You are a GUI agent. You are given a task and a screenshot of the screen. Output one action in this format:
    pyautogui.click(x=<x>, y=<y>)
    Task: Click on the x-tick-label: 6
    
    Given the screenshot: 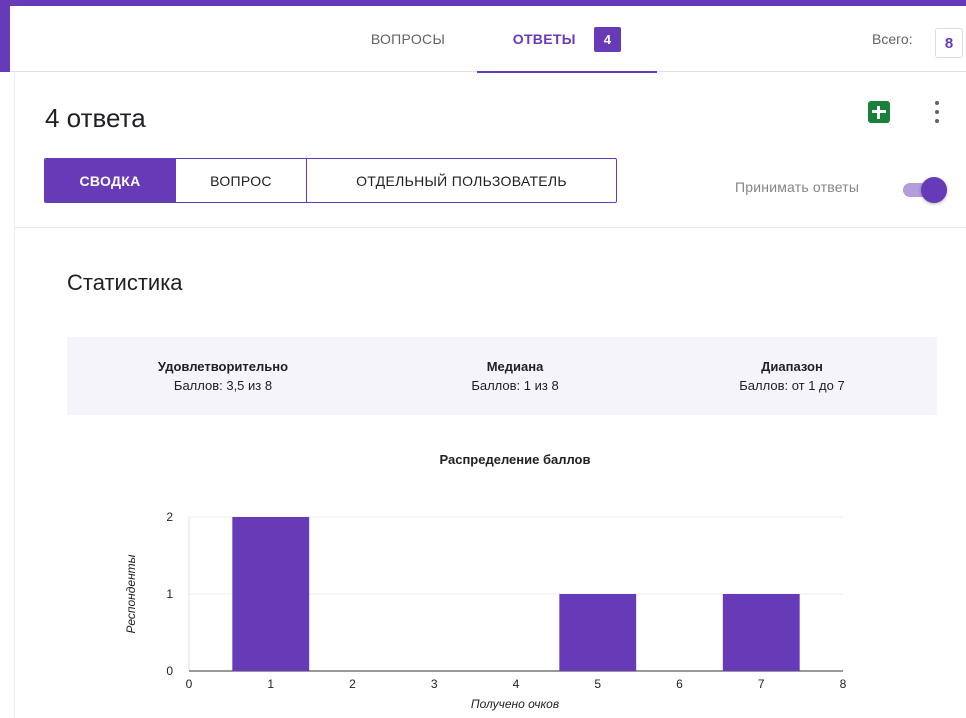 What is the action you would take?
    pyautogui.click(x=679, y=684)
    